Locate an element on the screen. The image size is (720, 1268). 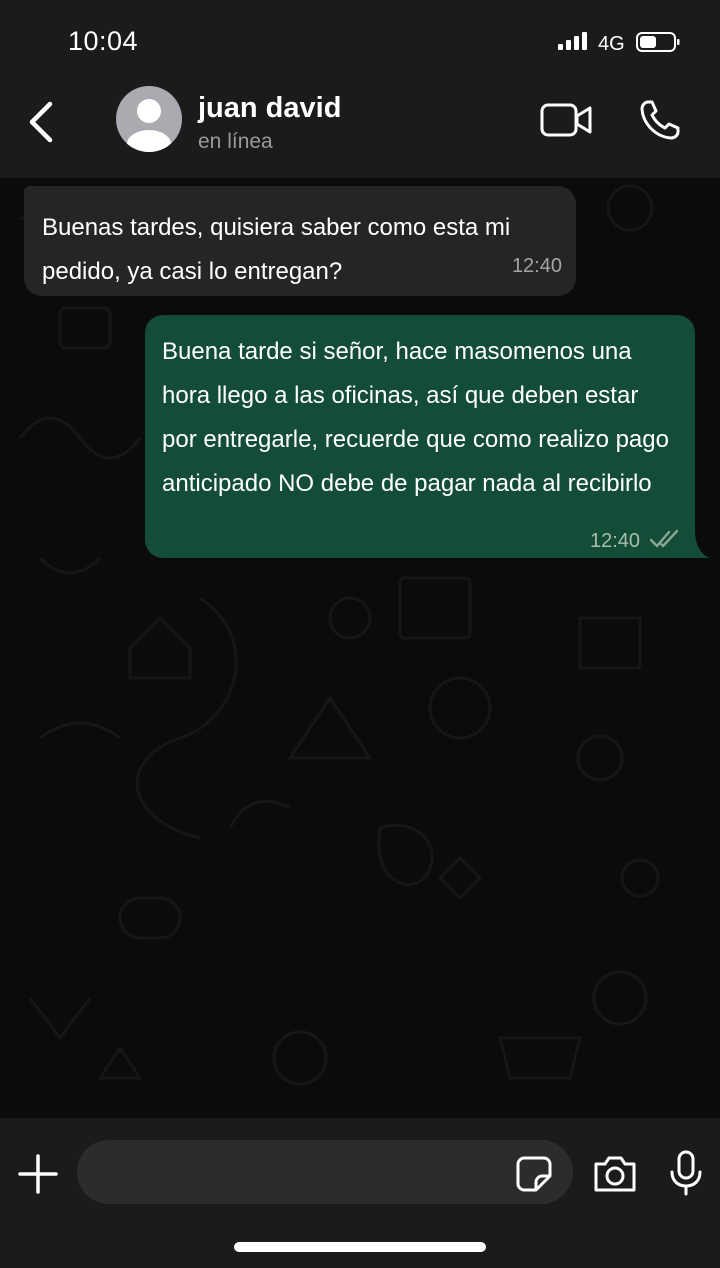
avatar-placeholder-icon is located at coordinates (149, 125).